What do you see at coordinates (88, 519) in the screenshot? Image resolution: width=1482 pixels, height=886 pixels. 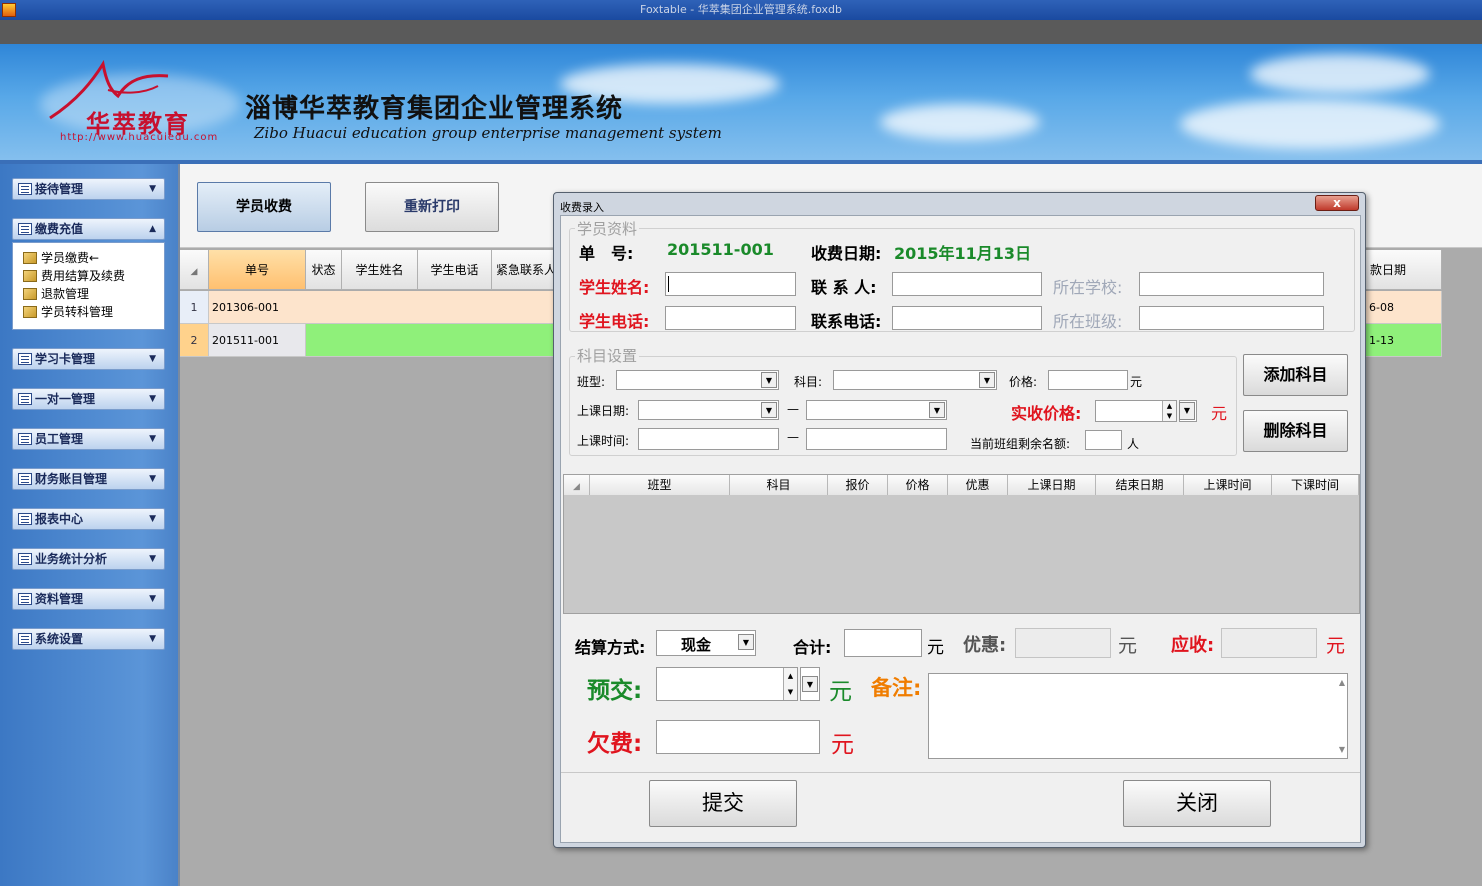 I see `sidebar-group-reports: 报表中心 ▼` at bounding box center [88, 519].